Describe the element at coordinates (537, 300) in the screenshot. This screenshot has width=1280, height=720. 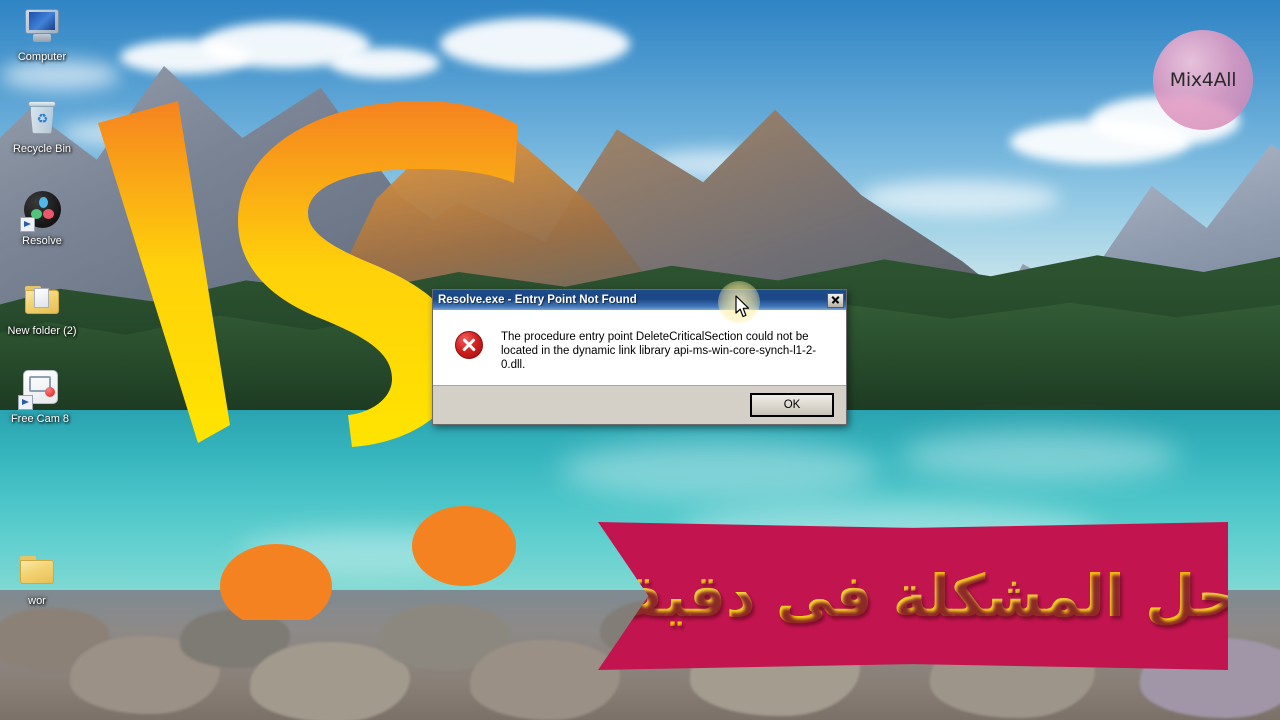
I see `dialog-title: Resolve.exe - Entry Point Not Found` at that location.